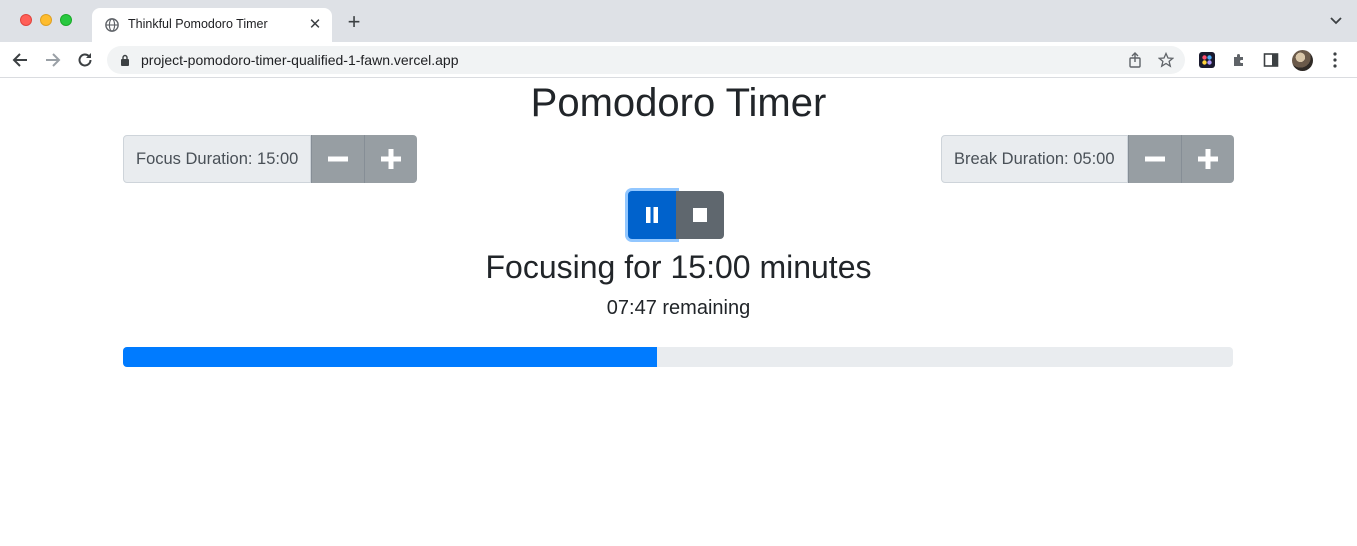  Describe the element at coordinates (125, 60) in the screenshot. I see `lock-icon` at that location.